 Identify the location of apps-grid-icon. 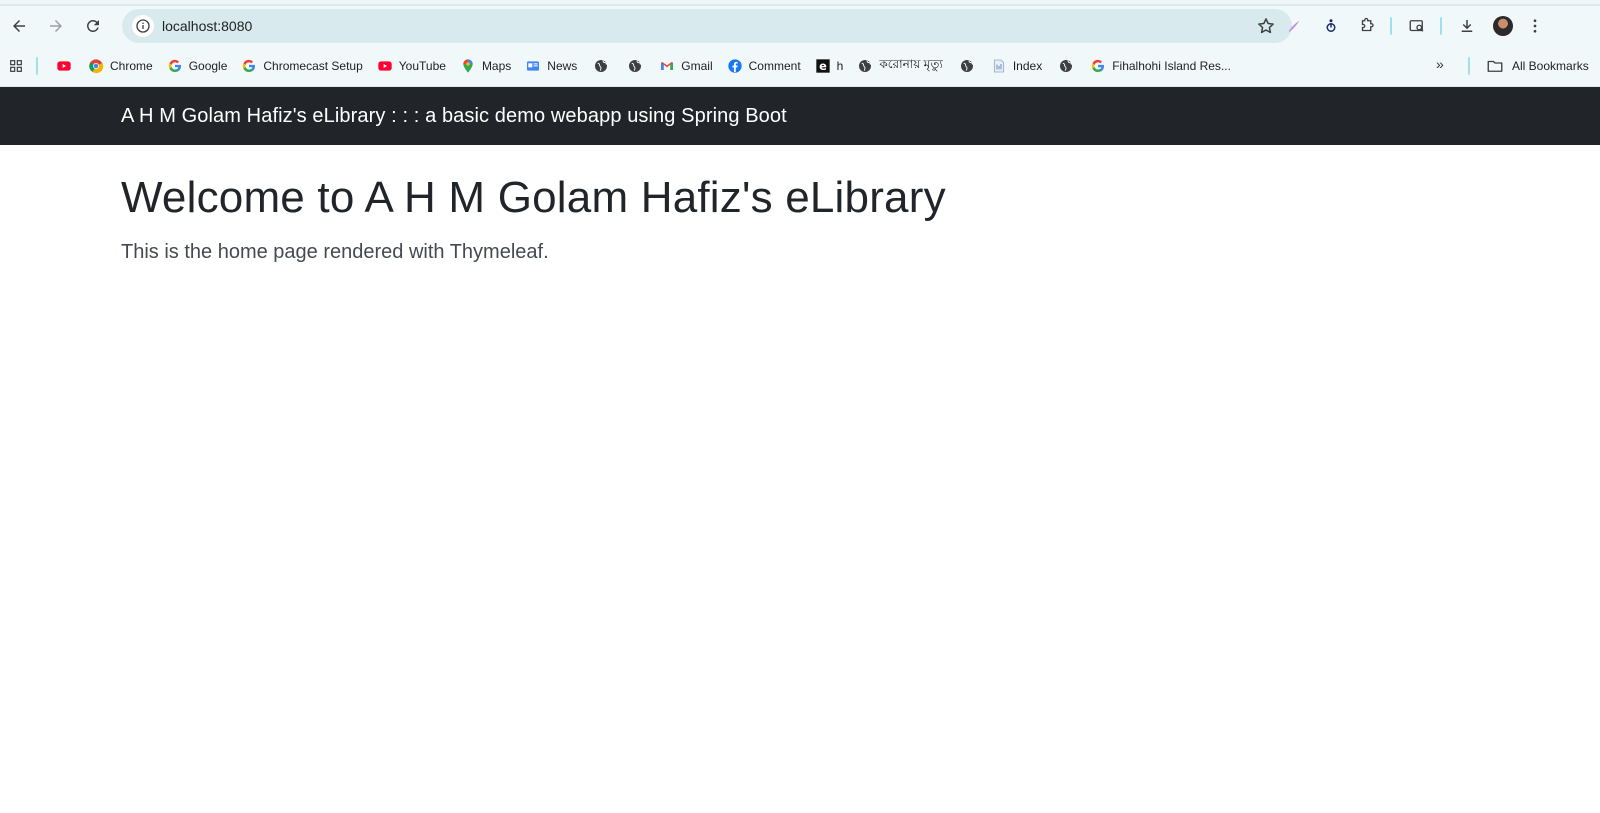
(16, 66).